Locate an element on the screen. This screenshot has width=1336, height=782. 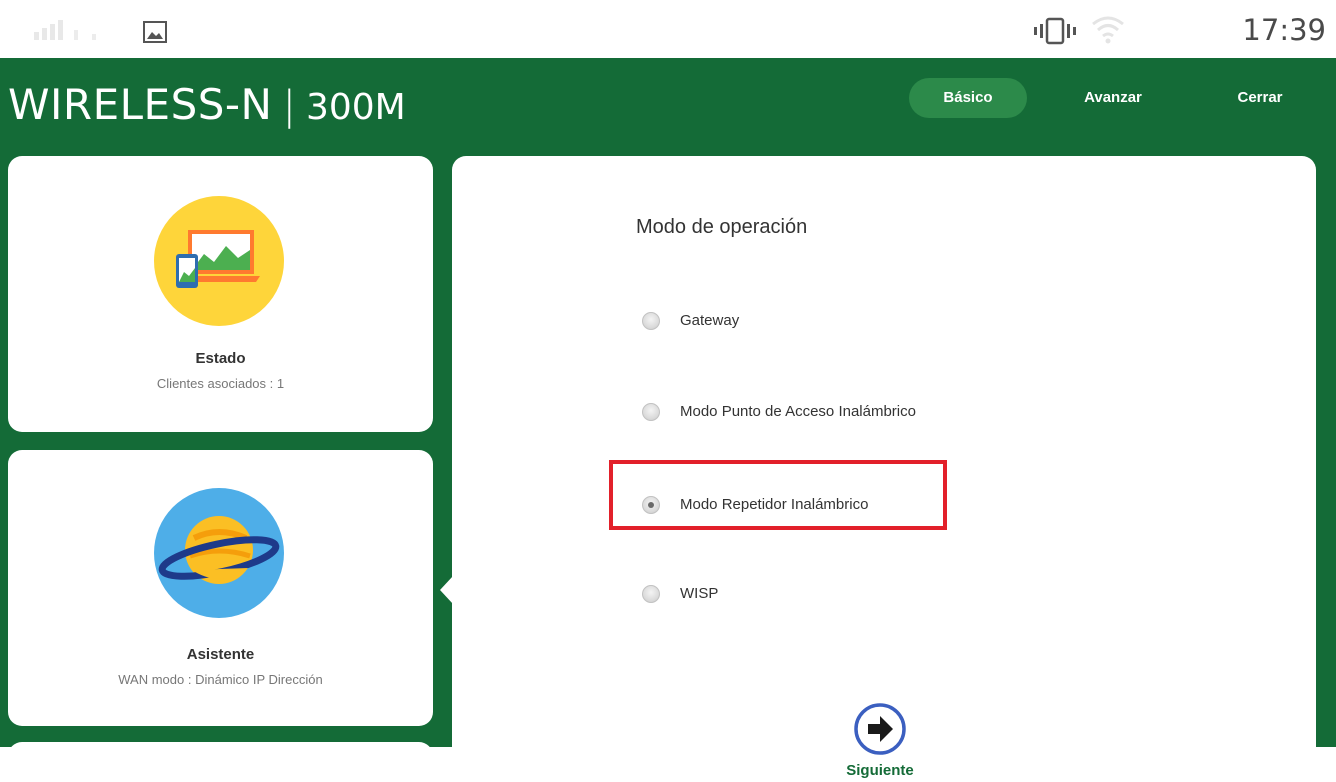
estado-title: Estado is located at coordinates (220, 358).